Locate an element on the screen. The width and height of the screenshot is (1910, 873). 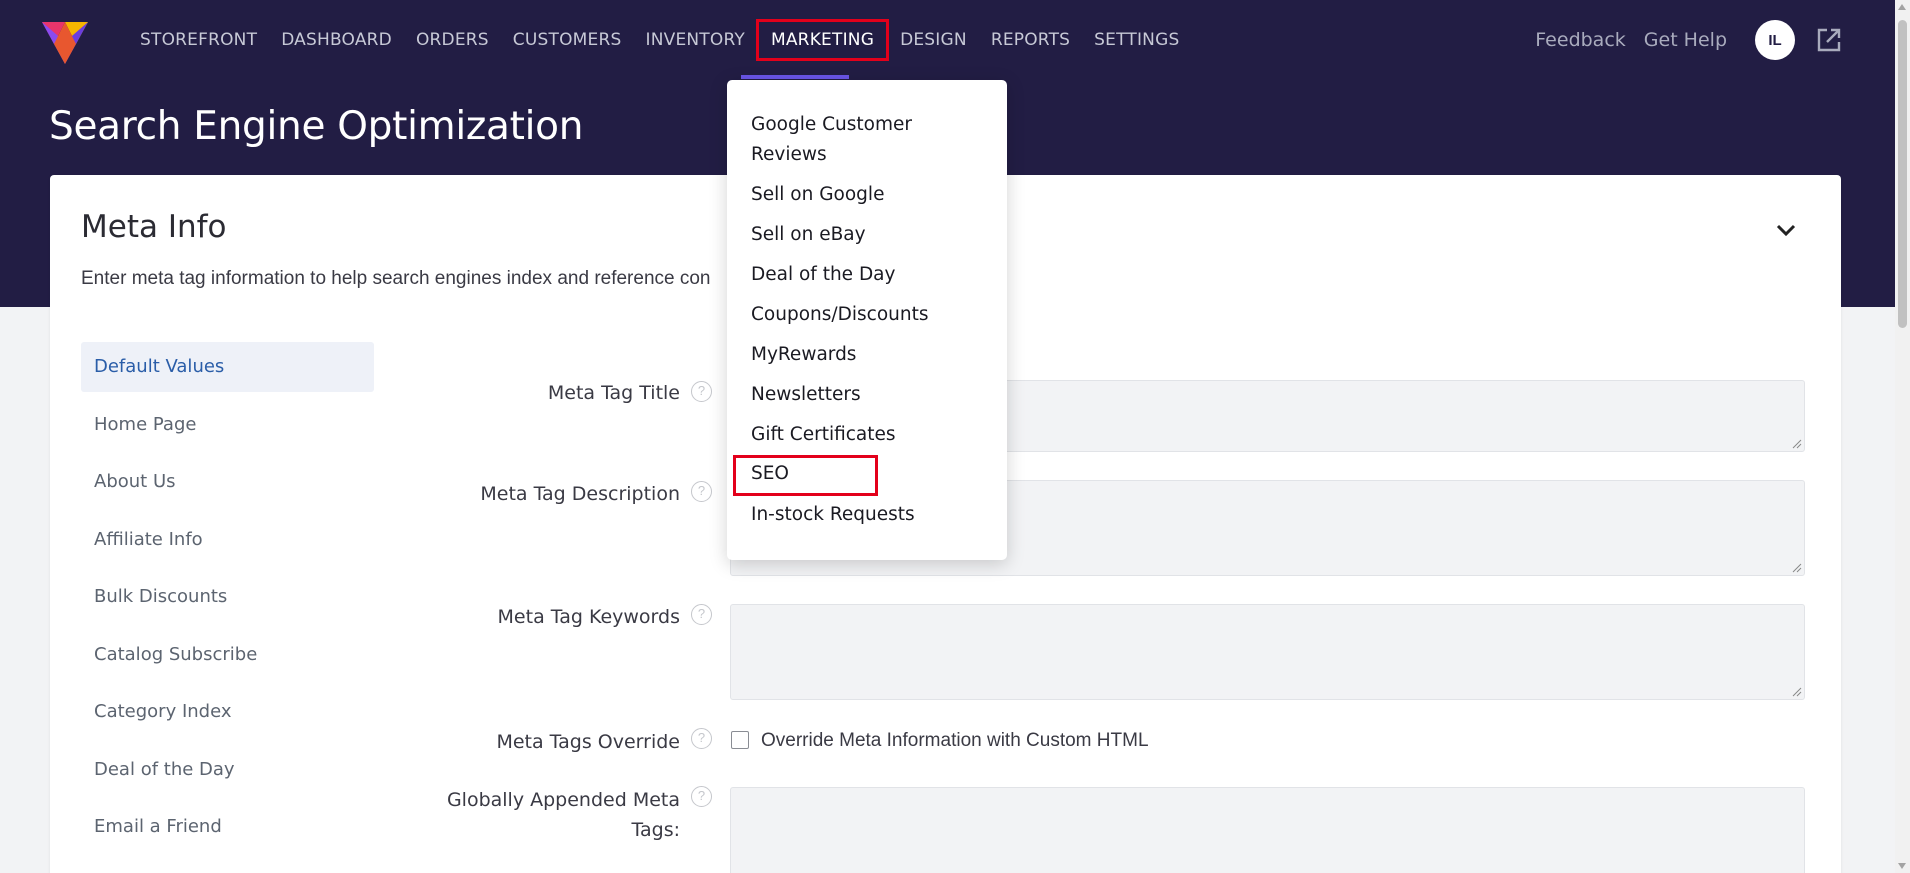
chevron-down-icon is located at coordinates (1786, 230).